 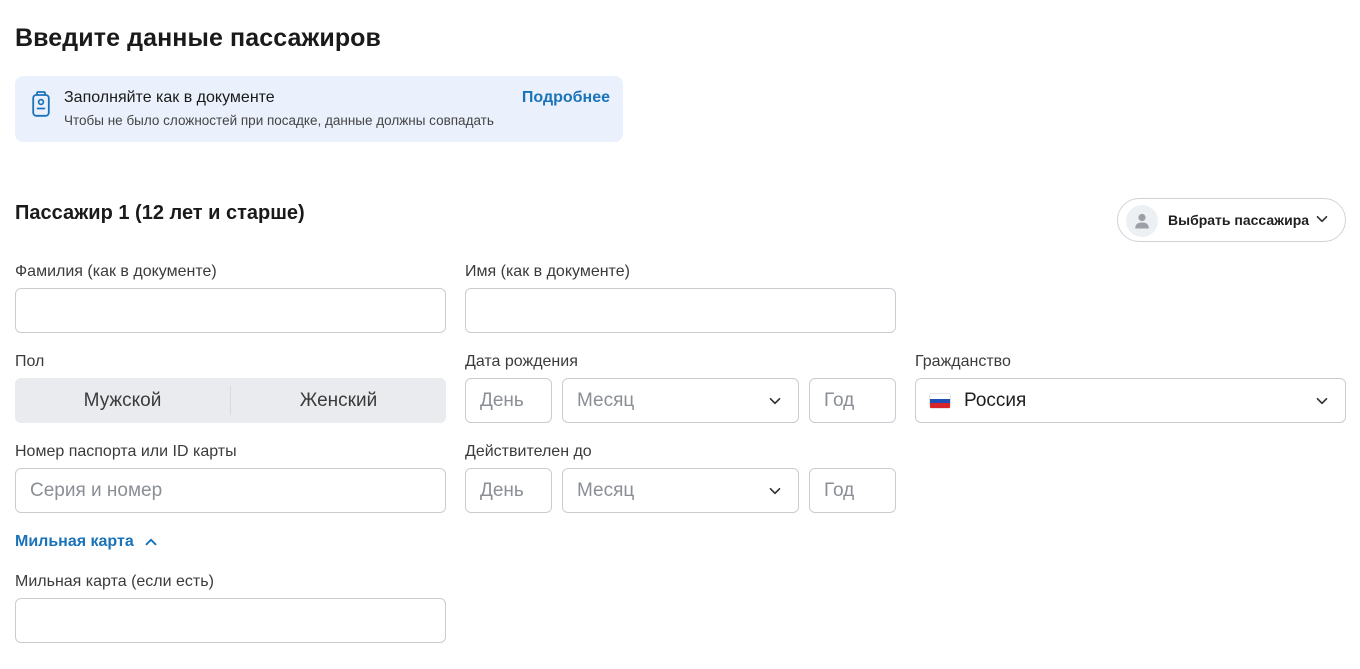 What do you see at coordinates (126, 451) in the screenshot?
I see `passport-label: Номер паспорта или ID карты` at bounding box center [126, 451].